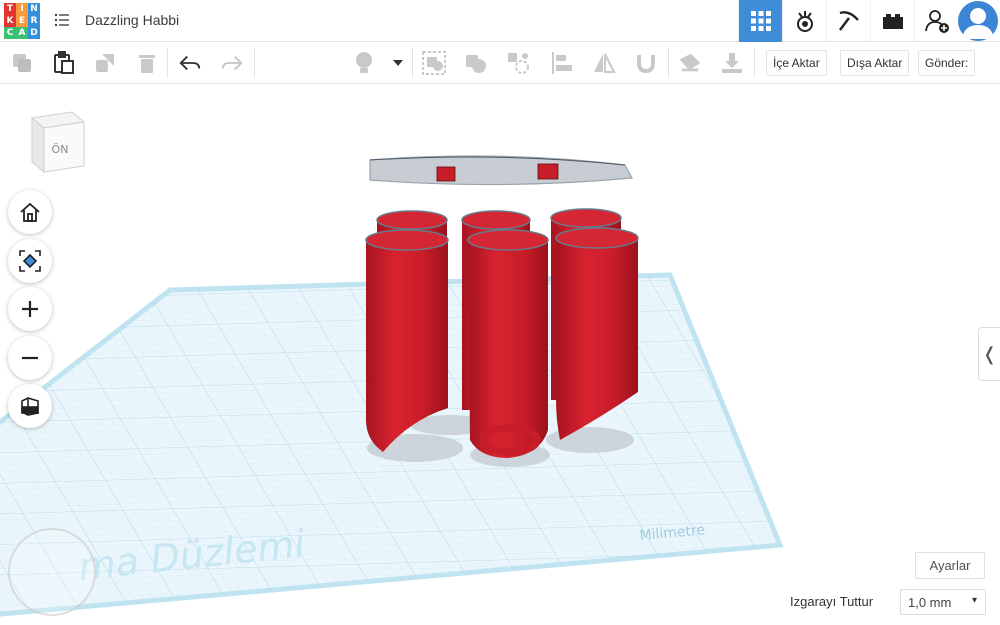  What do you see at coordinates (30, 358) in the screenshot?
I see `zoom-out-icon` at bounding box center [30, 358].